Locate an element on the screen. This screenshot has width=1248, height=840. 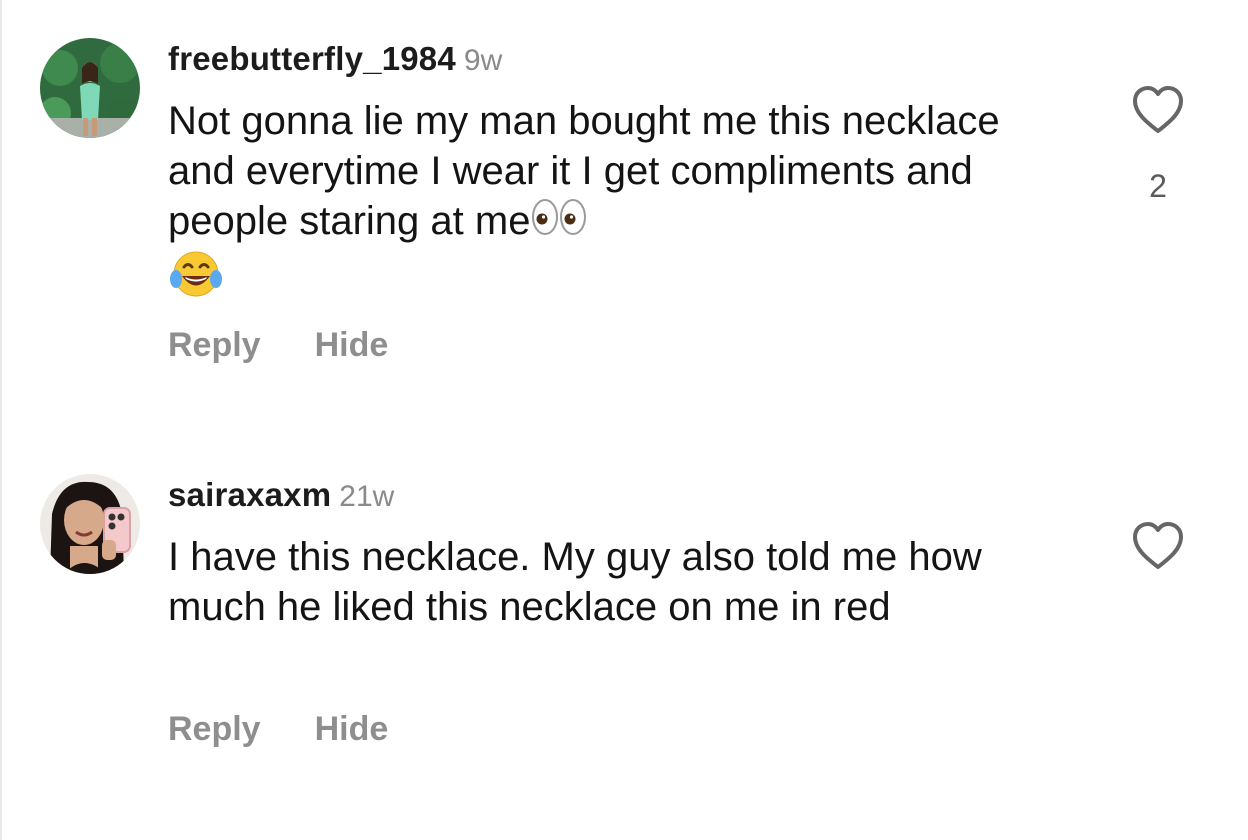
comment-timestamp: 21w is located at coordinates (367, 496).